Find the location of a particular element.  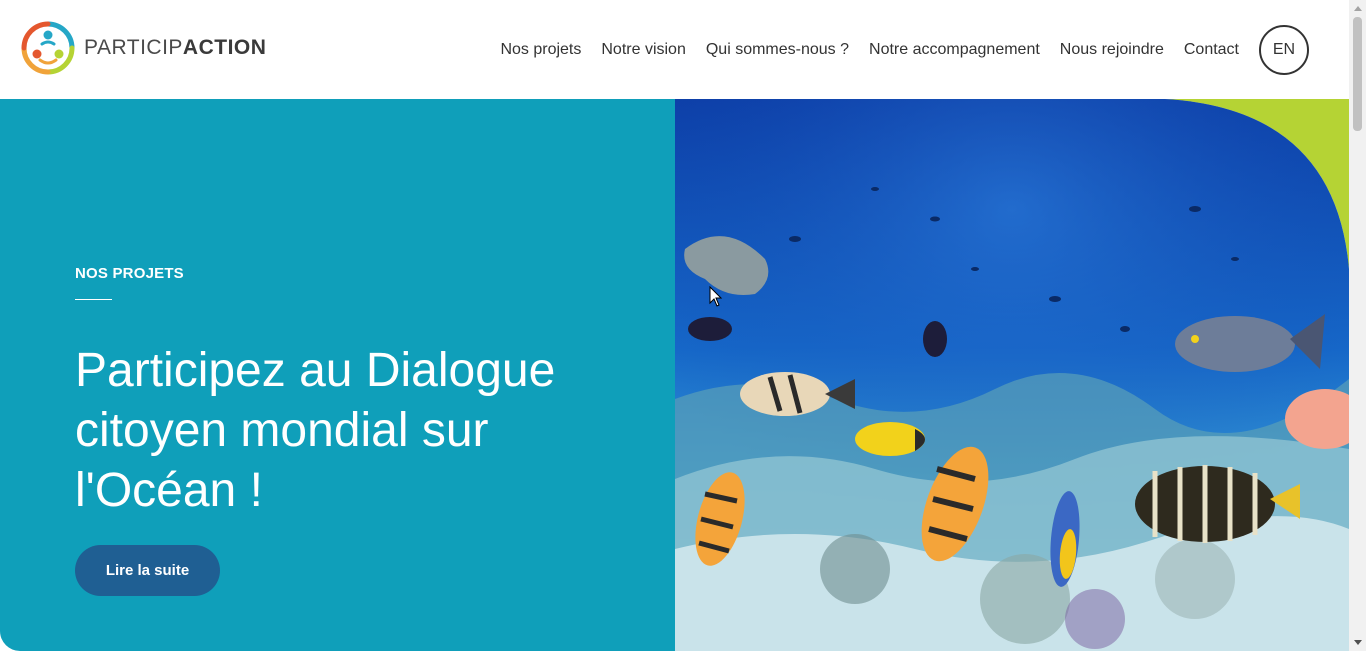

nav-item-qui-sommes-nous: Qui sommes-nous ? is located at coordinates (777, 50).